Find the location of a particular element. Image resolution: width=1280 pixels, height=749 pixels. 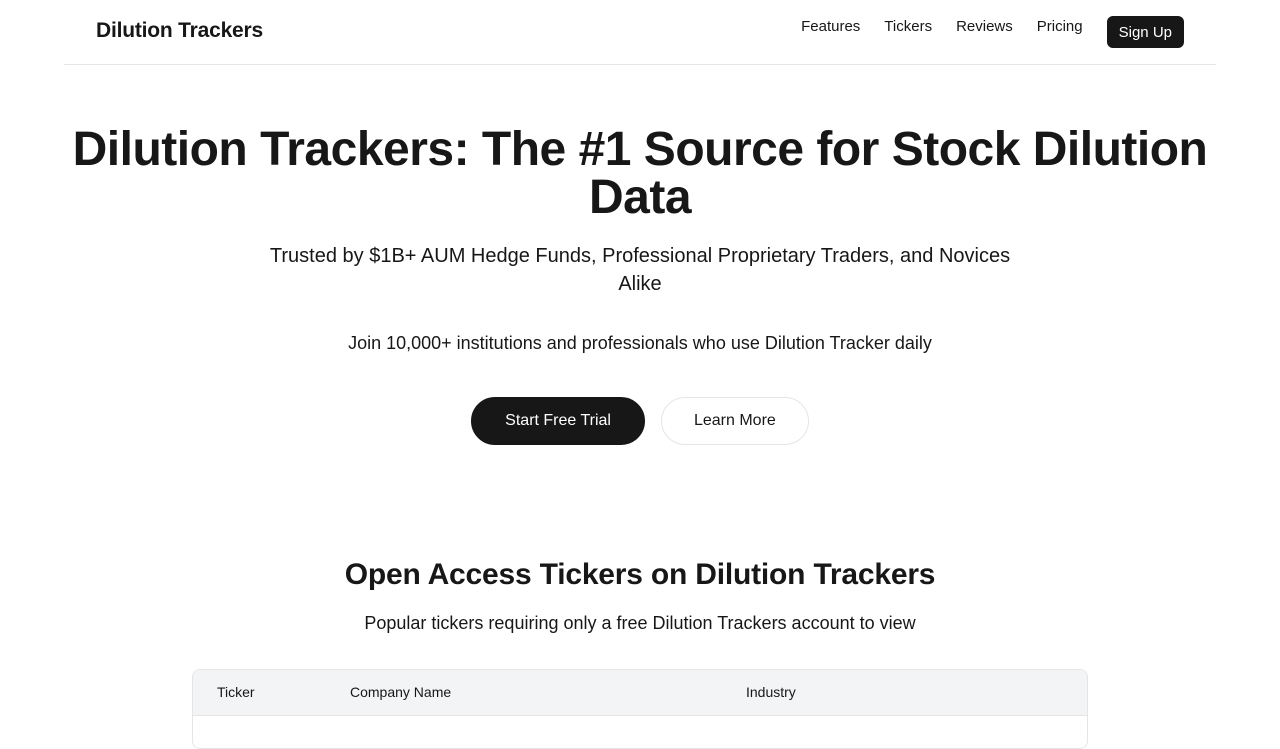

hero-cta-row: Start Free Trial Learn More is located at coordinates (640, 421).